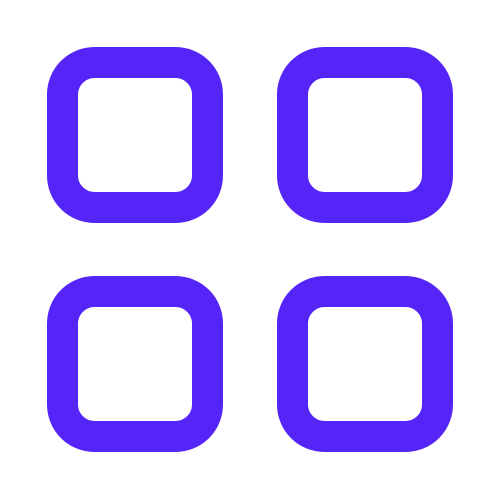 The image size is (500, 500). I want to click on grid-square-bottom-right, so click(365, 364).